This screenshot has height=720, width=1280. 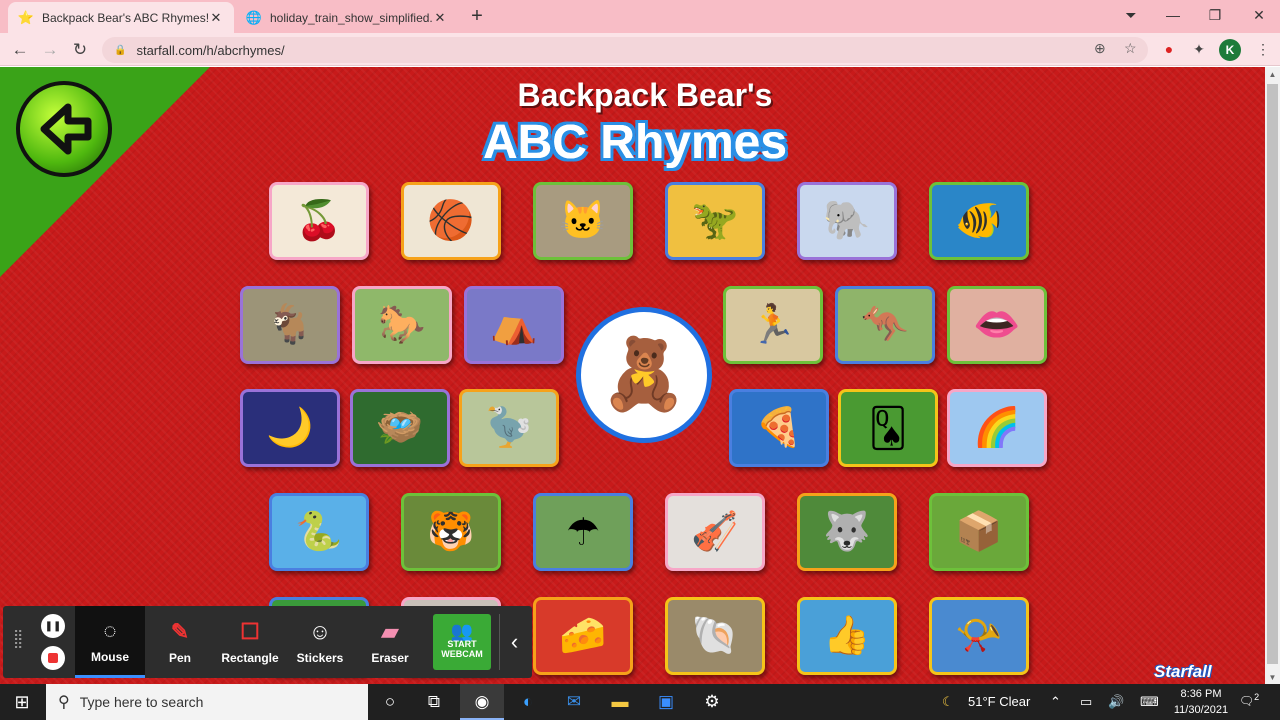 What do you see at coordinates (320, 642) in the screenshot?
I see `tool-stickers: ☺ Stickers` at bounding box center [320, 642].